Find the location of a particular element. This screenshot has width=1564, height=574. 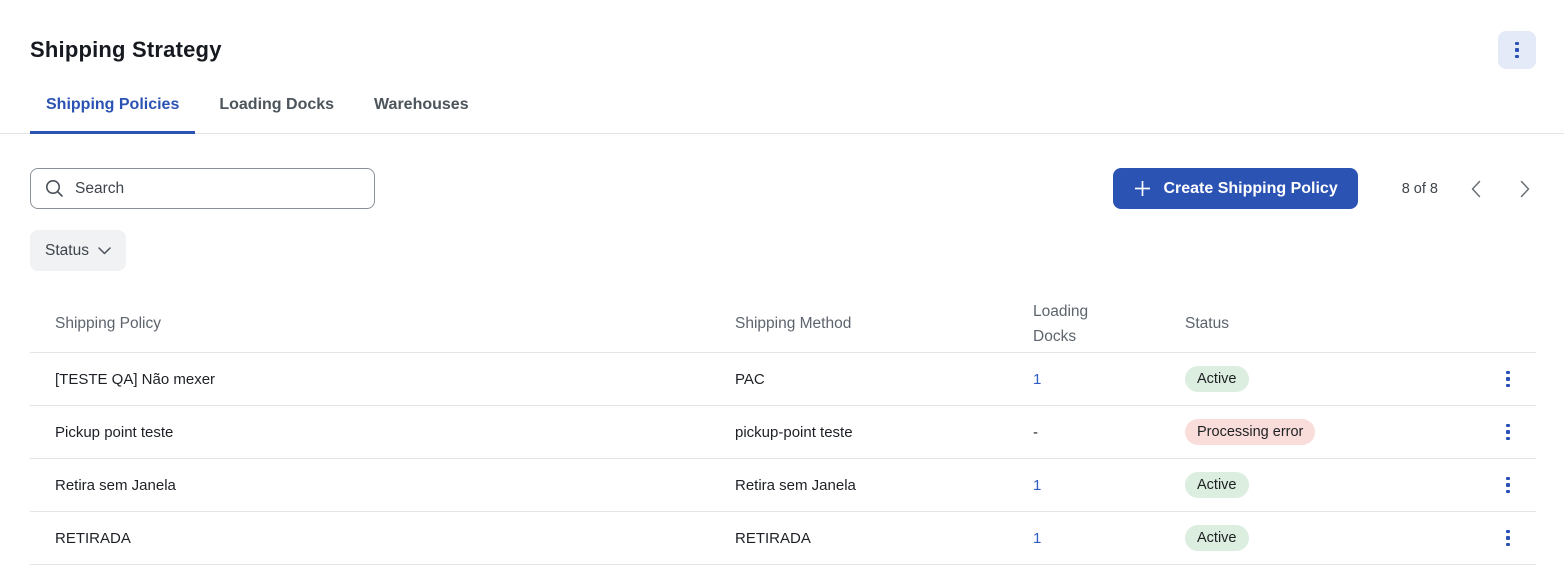

pagination: 8 of 8 is located at coordinates (1469, 189).